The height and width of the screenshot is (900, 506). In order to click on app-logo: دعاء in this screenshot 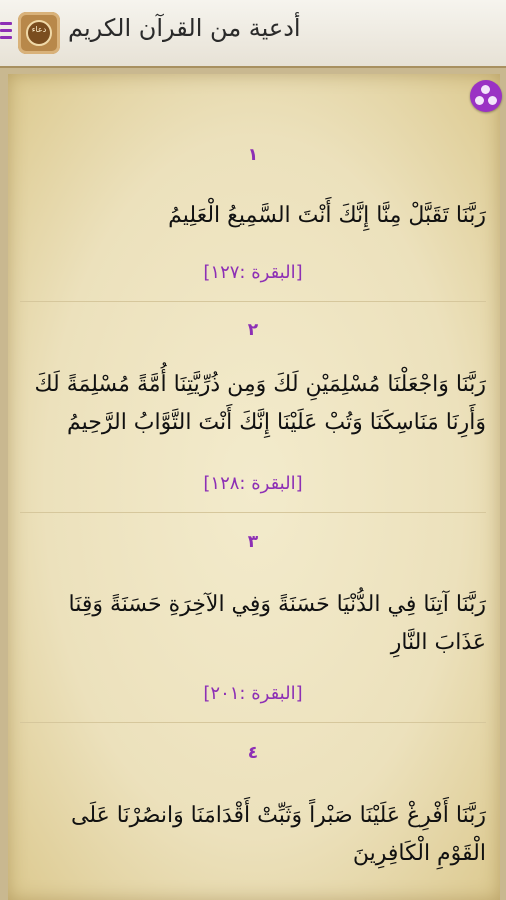, I will do `click(39, 33)`.